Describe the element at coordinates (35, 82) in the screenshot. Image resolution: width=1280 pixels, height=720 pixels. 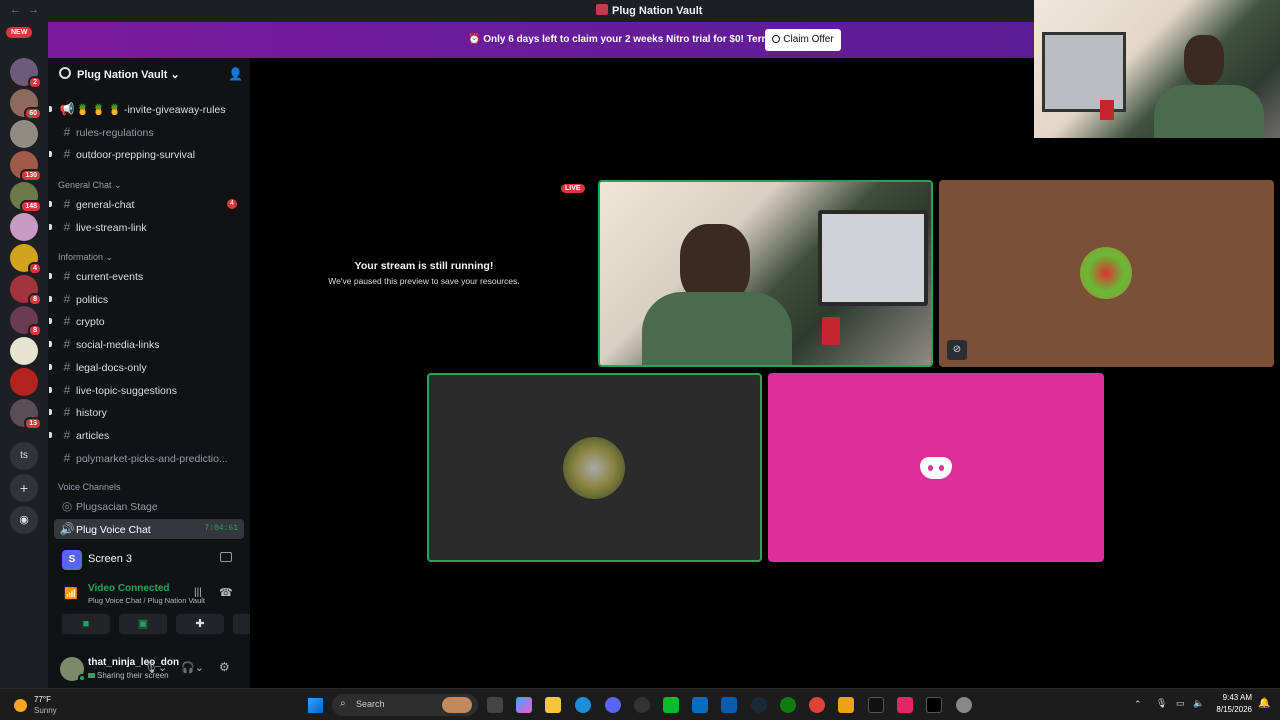
I see `server-mention-badge: 2` at that location.